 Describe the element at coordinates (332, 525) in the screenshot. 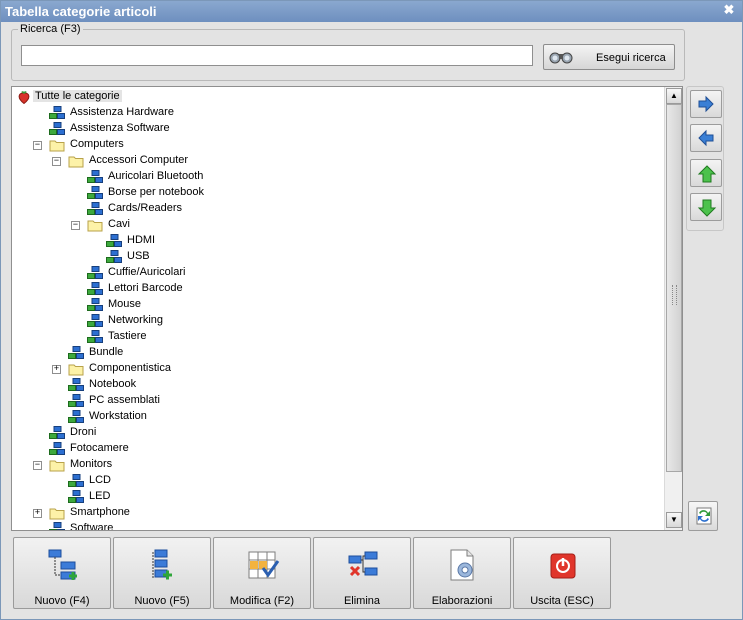

I see `tree-node: Software` at that location.